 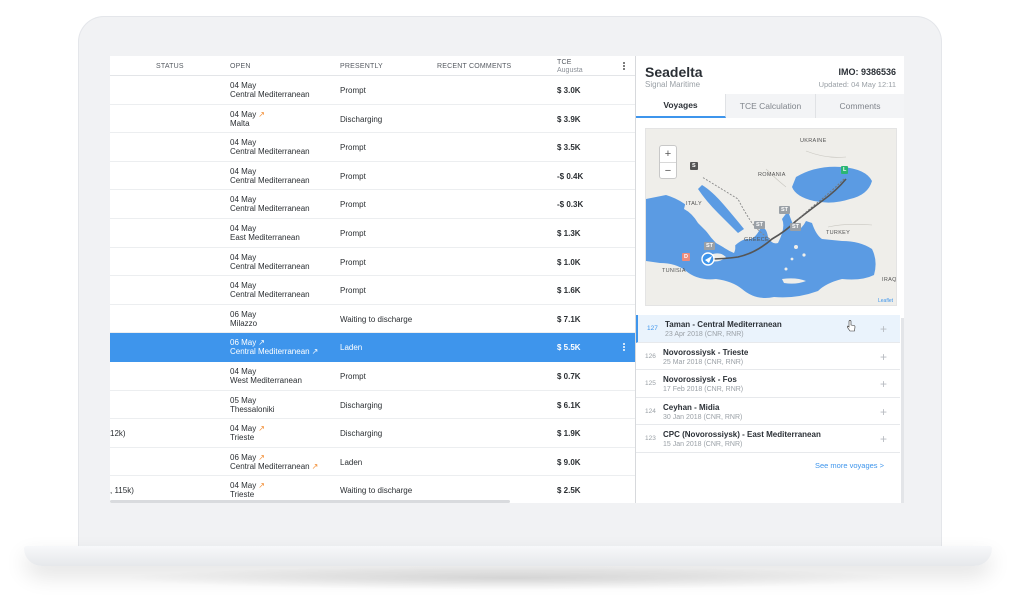 I want to click on voyage-number: 124, so click(x=650, y=411).